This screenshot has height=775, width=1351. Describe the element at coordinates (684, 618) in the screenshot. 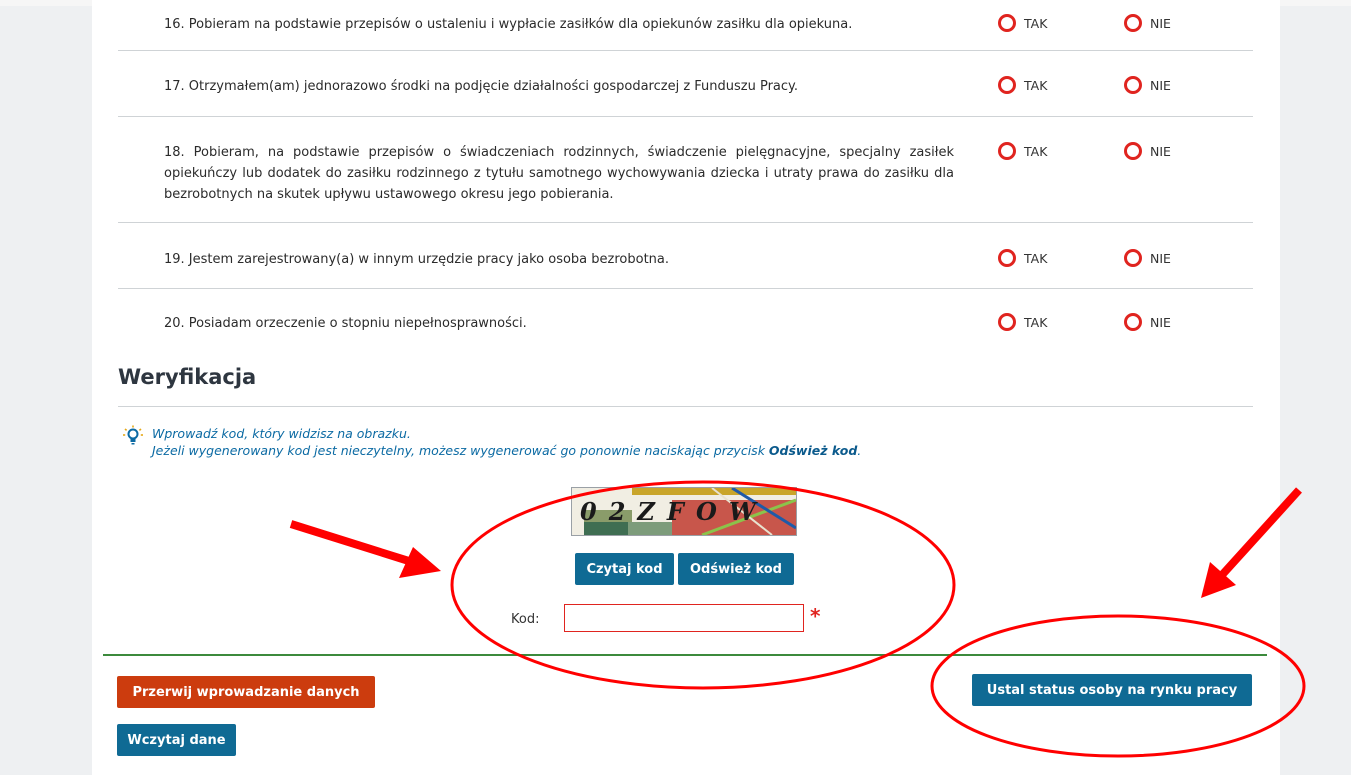

I see `code-input` at that location.